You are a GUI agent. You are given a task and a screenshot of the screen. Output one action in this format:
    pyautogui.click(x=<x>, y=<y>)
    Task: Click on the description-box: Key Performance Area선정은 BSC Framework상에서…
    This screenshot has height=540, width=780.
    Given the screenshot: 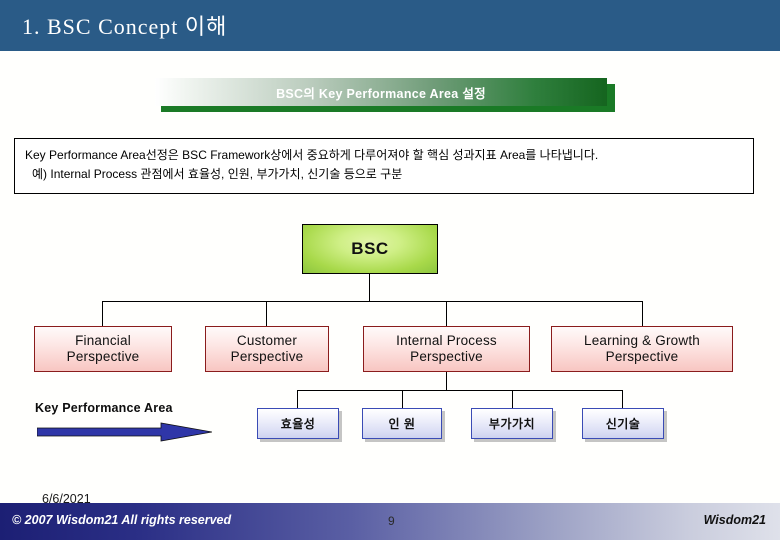 What is the action you would take?
    pyautogui.click(x=384, y=166)
    